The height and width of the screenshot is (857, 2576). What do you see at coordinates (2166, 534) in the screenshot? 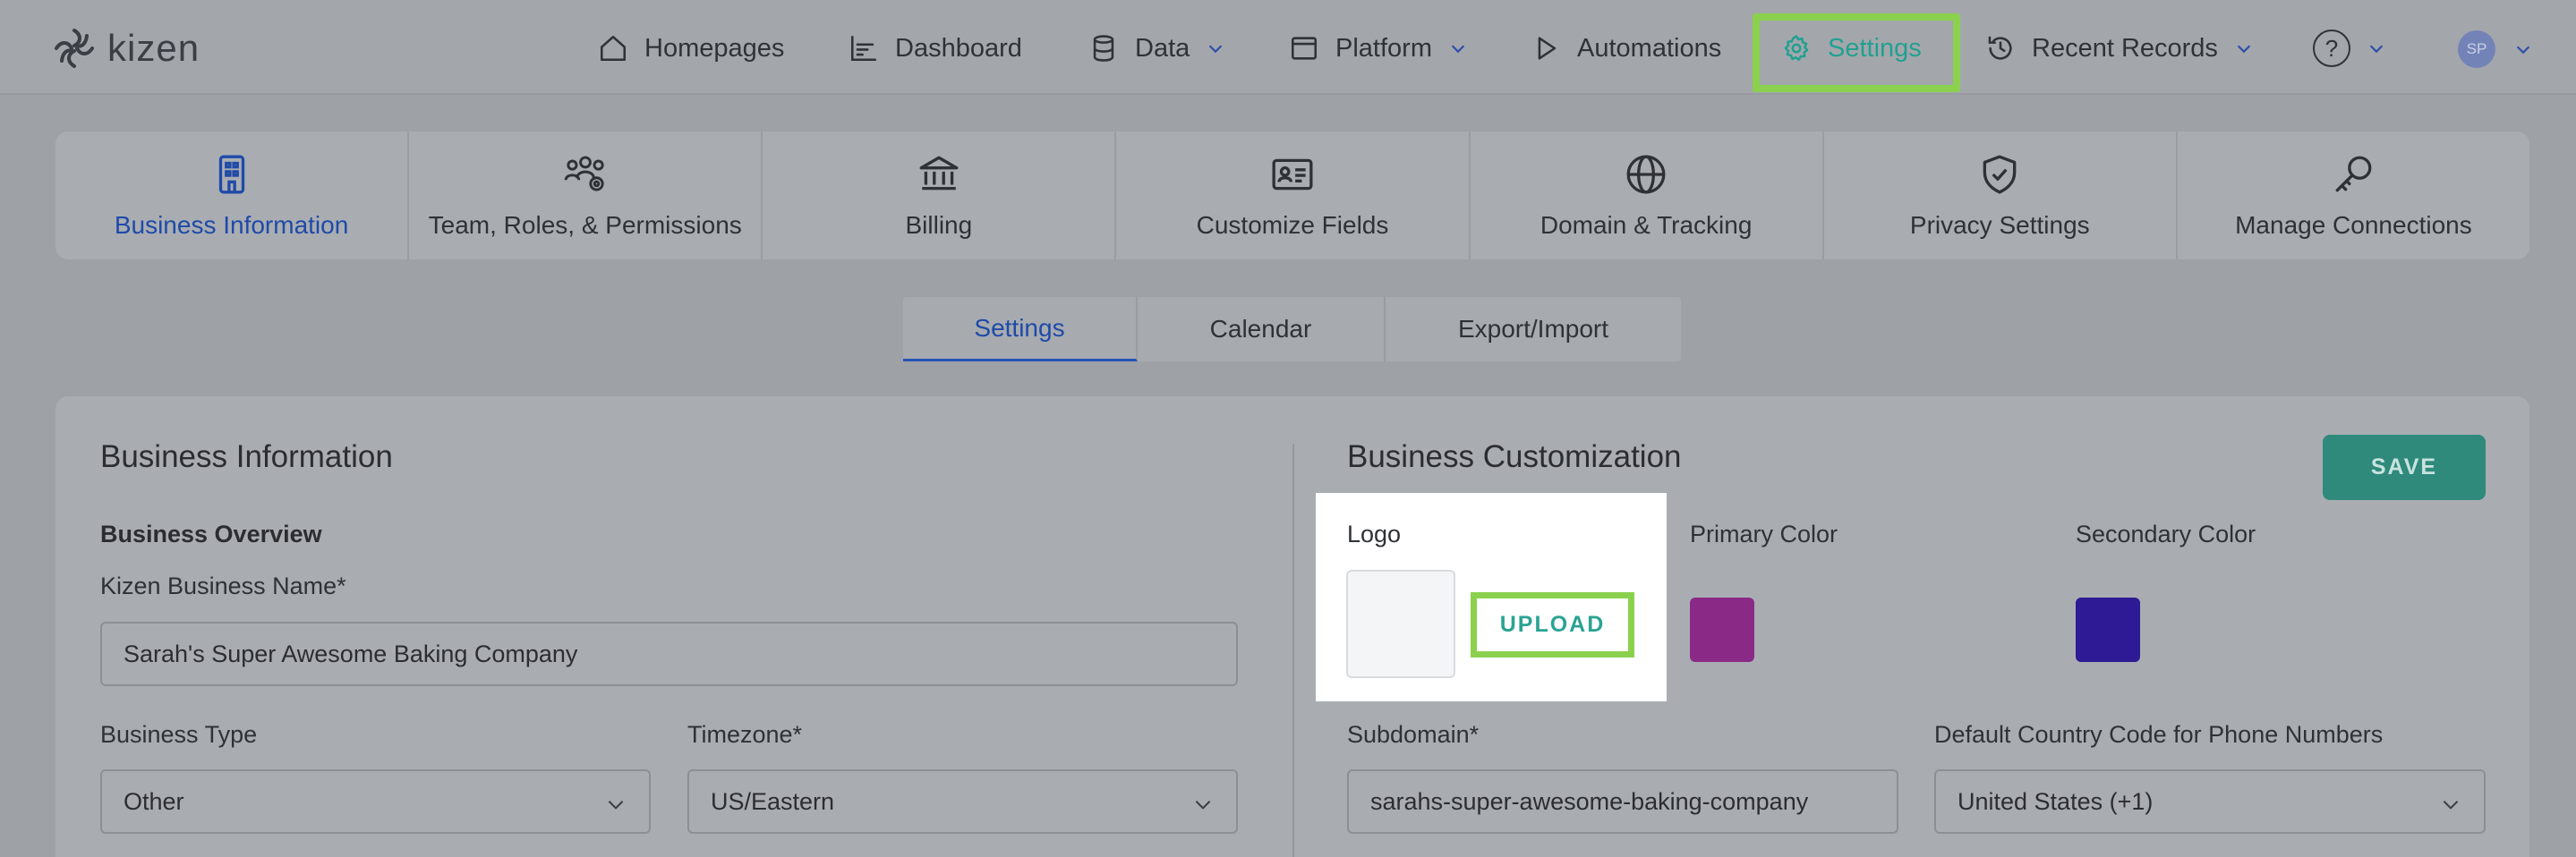
I see `secondary-color-label: Secondary Color` at bounding box center [2166, 534].